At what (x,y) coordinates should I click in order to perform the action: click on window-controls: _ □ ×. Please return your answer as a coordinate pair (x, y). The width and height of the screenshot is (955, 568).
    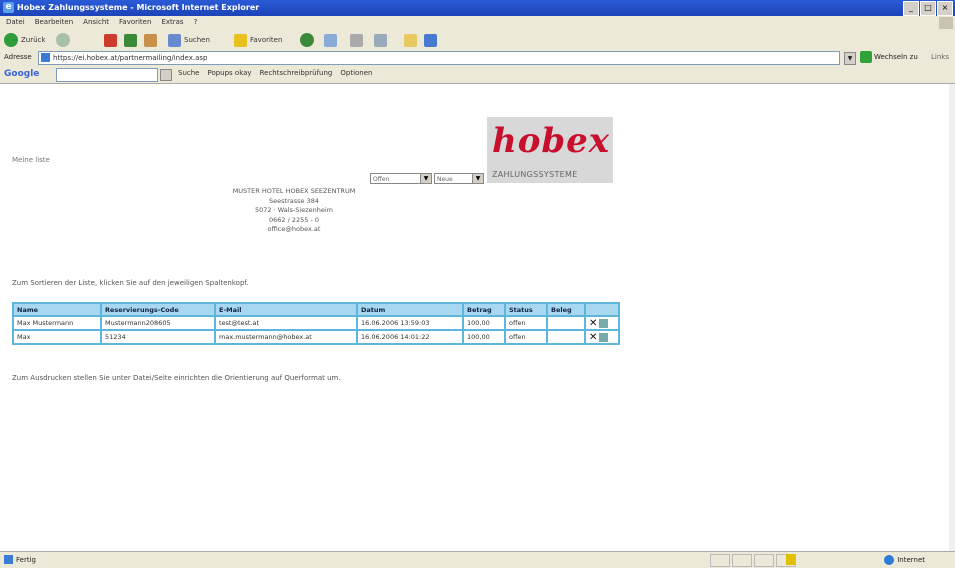
    Looking at the image, I should click on (928, 8).